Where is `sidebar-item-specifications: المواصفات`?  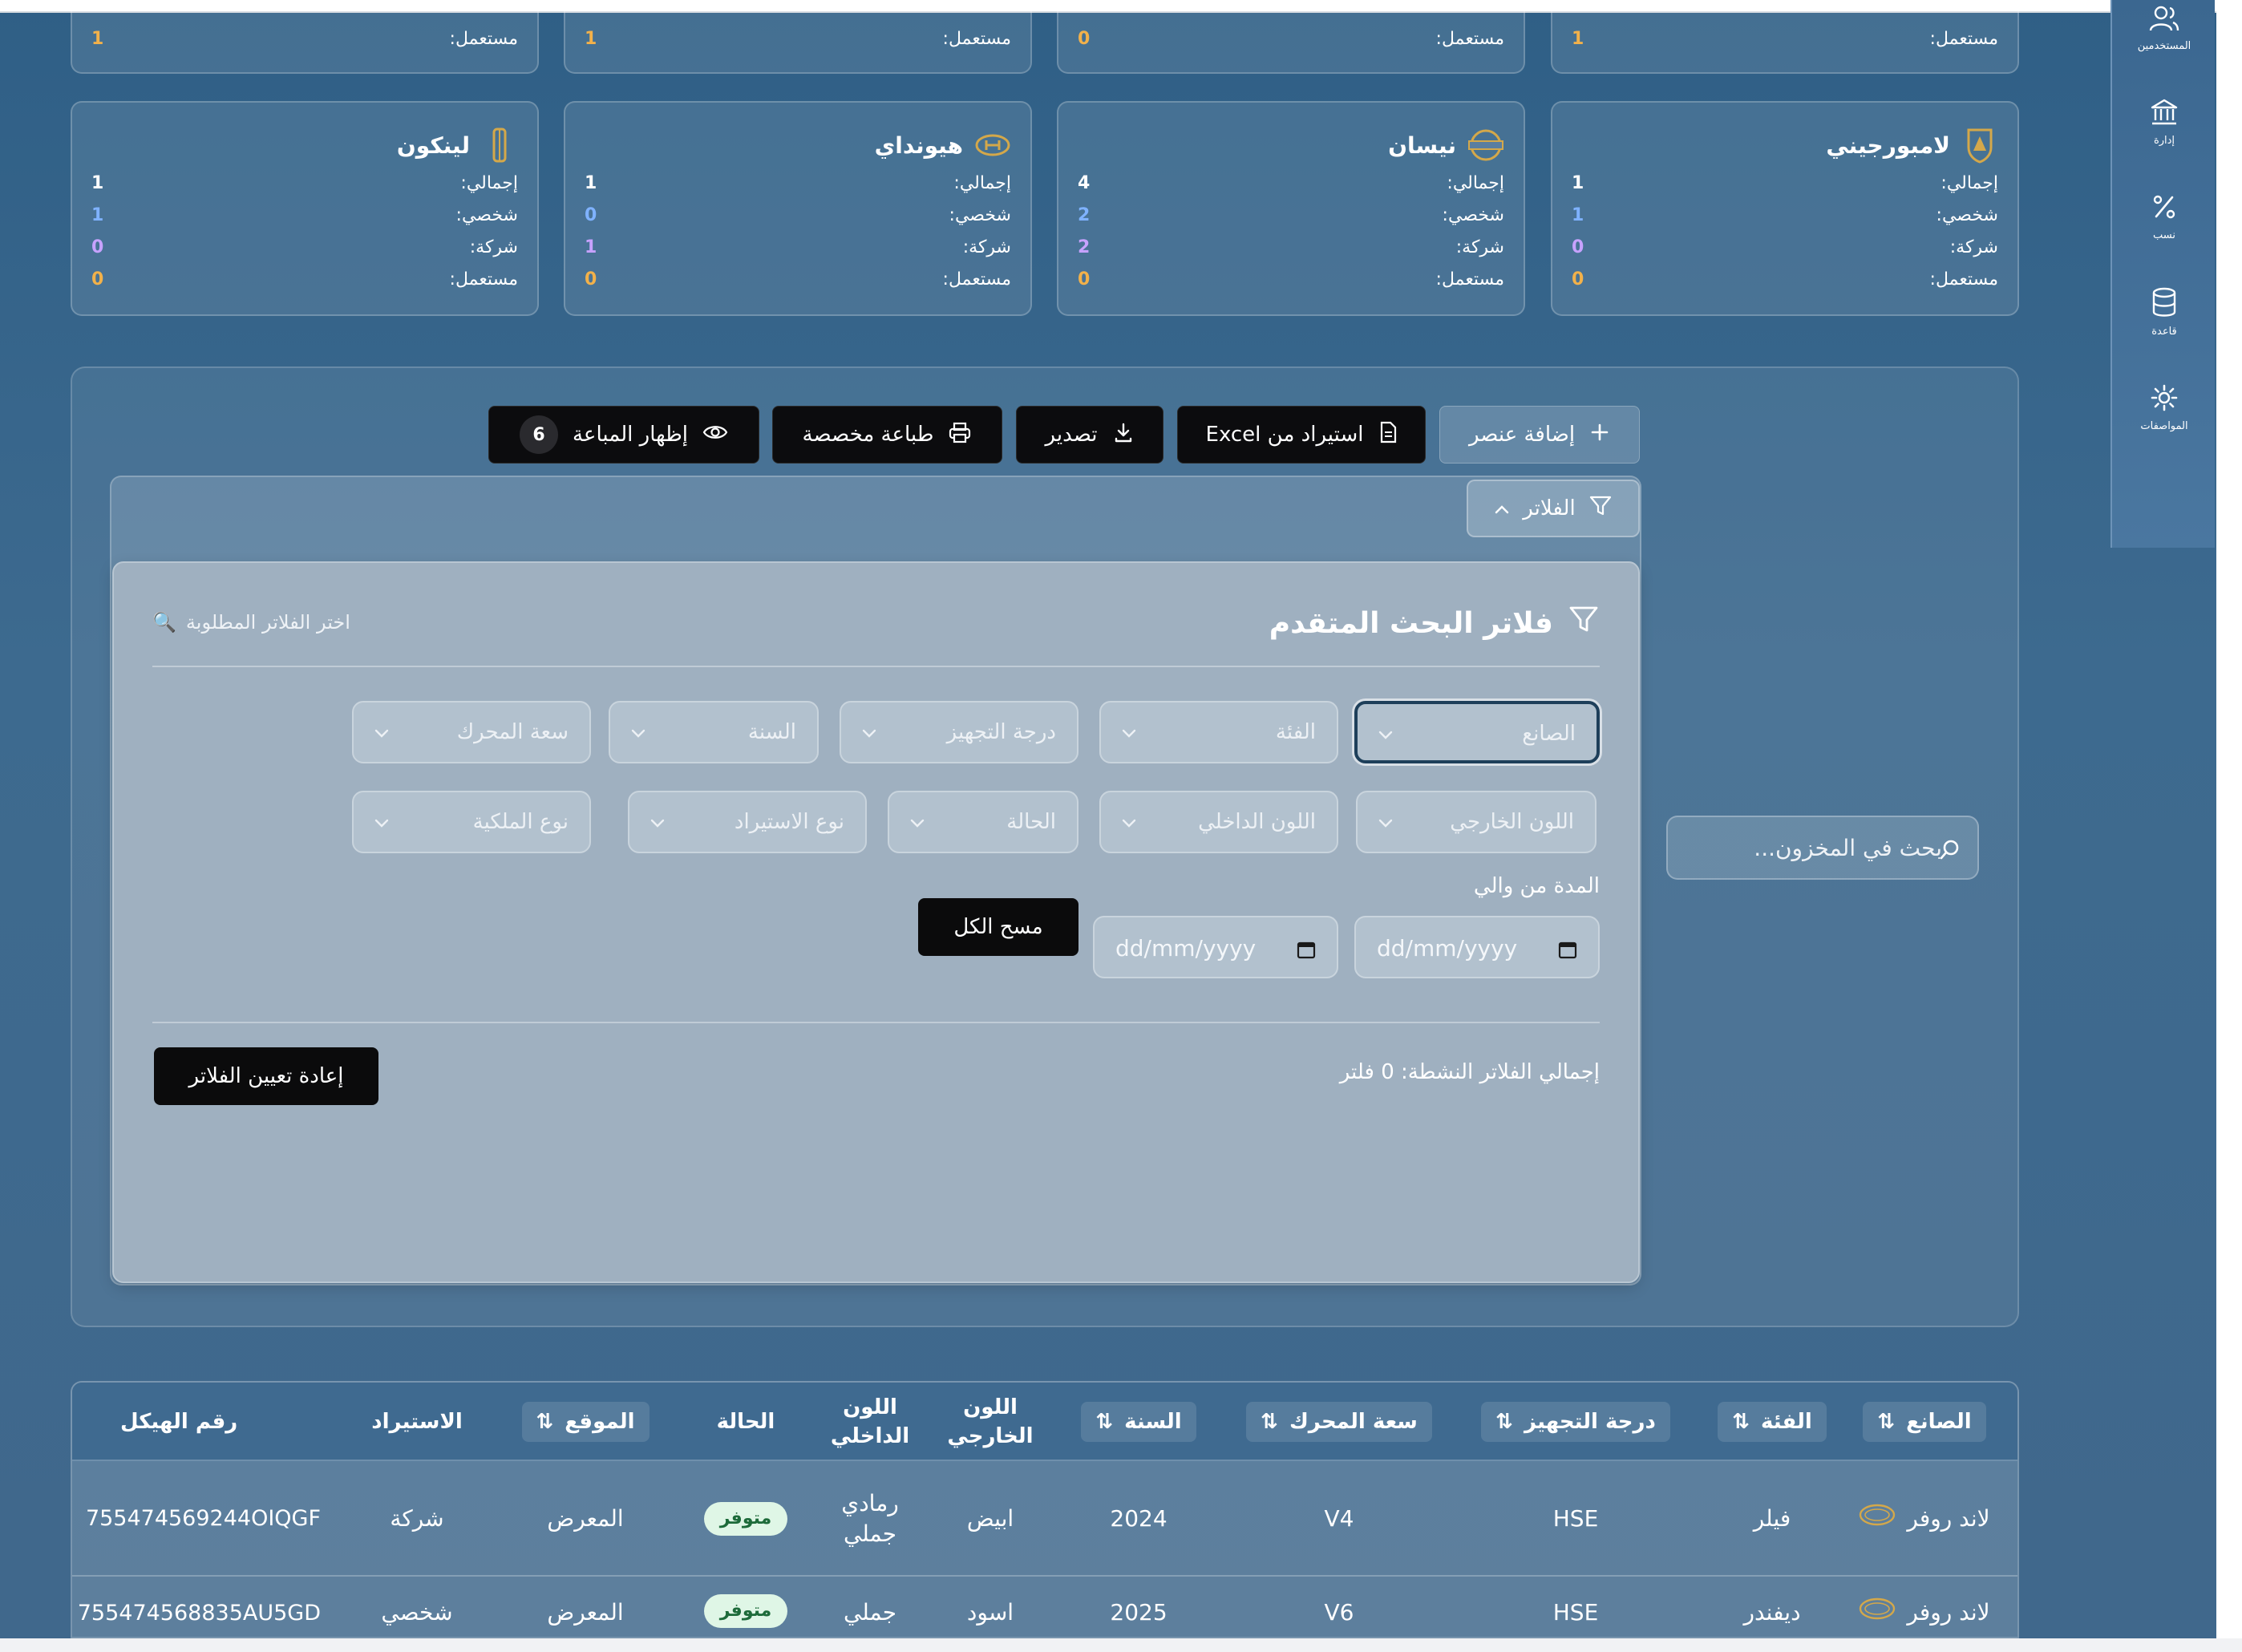
sidebar-item-specifications: المواصفات is located at coordinates (2164, 407).